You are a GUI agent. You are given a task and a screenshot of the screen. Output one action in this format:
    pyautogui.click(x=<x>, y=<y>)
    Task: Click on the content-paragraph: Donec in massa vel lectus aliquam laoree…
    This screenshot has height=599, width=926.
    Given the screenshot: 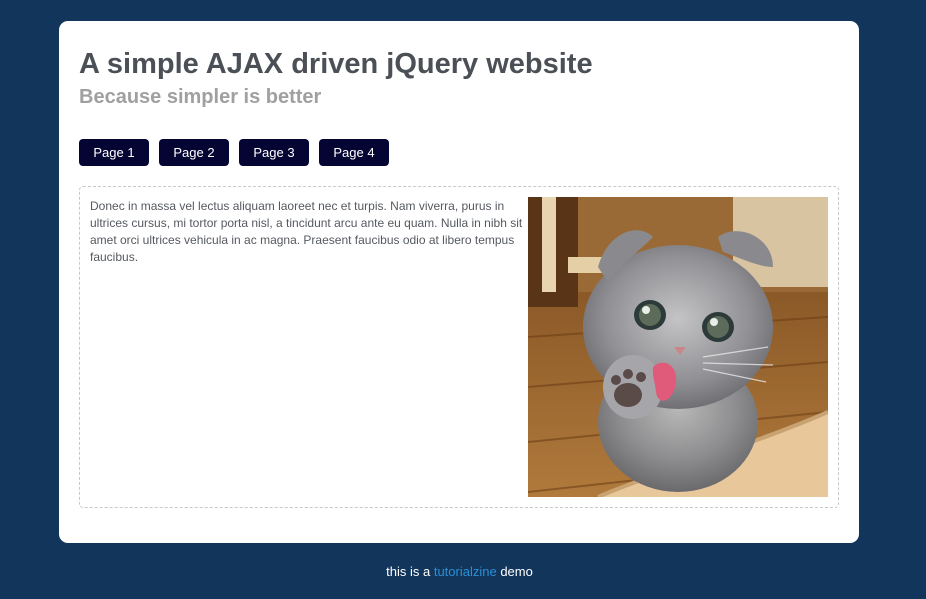 What is the action you would take?
    pyautogui.click(x=306, y=231)
    